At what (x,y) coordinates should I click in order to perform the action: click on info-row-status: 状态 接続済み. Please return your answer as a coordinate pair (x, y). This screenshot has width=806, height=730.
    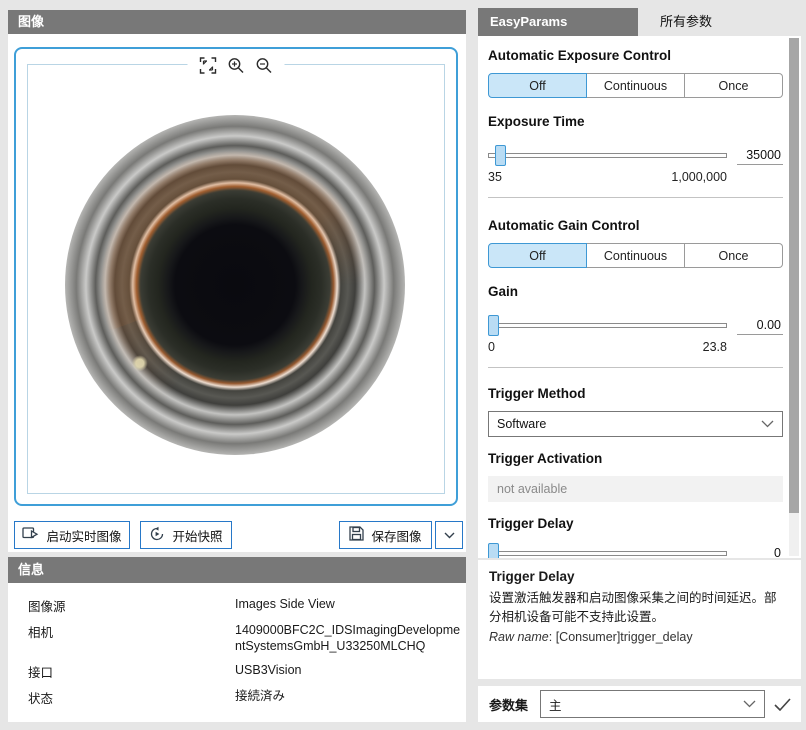
    Looking at the image, I should click on (242, 697).